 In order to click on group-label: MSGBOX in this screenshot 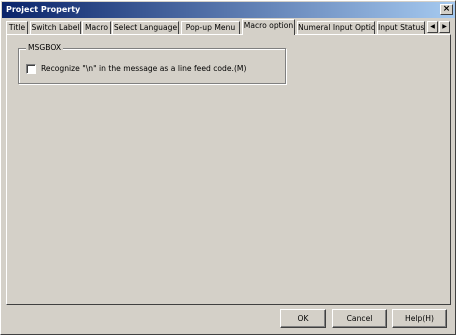, I will do `click(45, 48)`.